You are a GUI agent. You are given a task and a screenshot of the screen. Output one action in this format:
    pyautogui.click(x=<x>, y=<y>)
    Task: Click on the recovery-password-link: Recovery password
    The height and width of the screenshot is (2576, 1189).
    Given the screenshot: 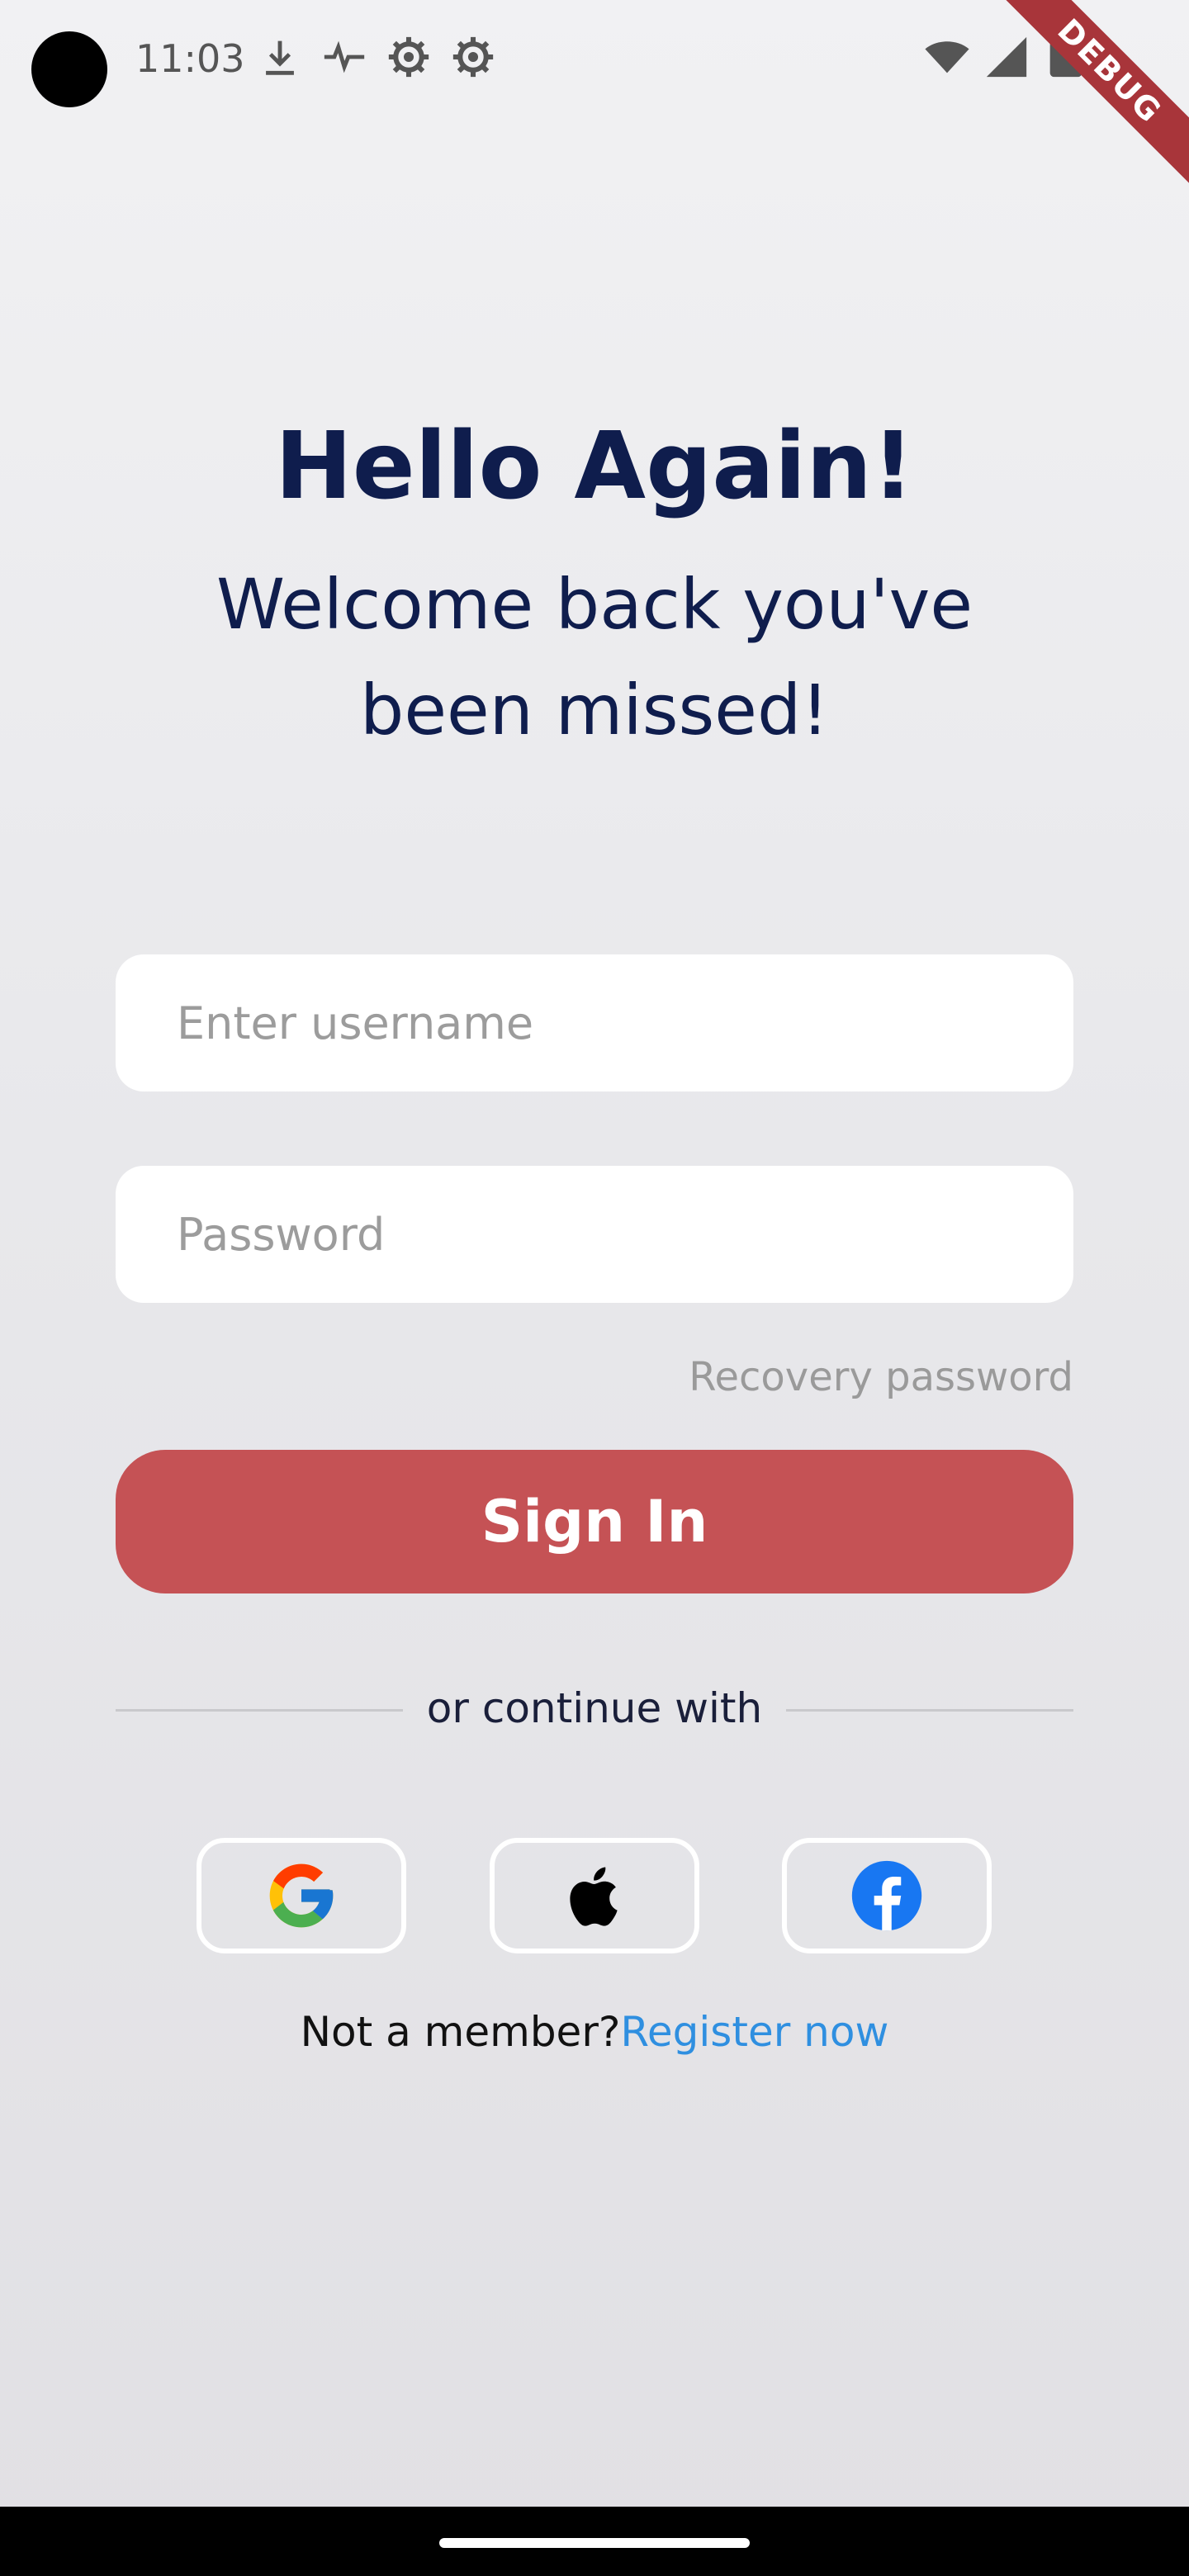 What is the action you would take?
    pyautogui.click(x=881, y=1377)
    